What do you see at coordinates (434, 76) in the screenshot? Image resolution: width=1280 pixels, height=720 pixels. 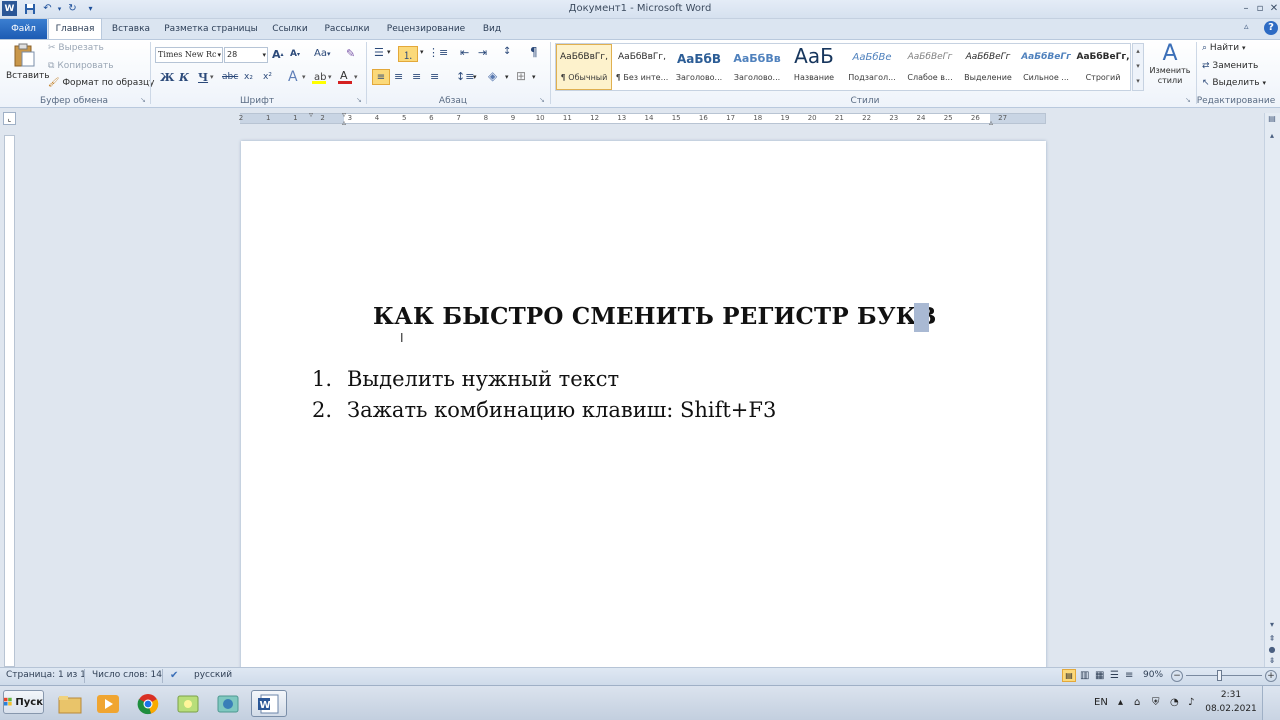 I see `justify-icon: ≡` at bounding box center [434, 76].